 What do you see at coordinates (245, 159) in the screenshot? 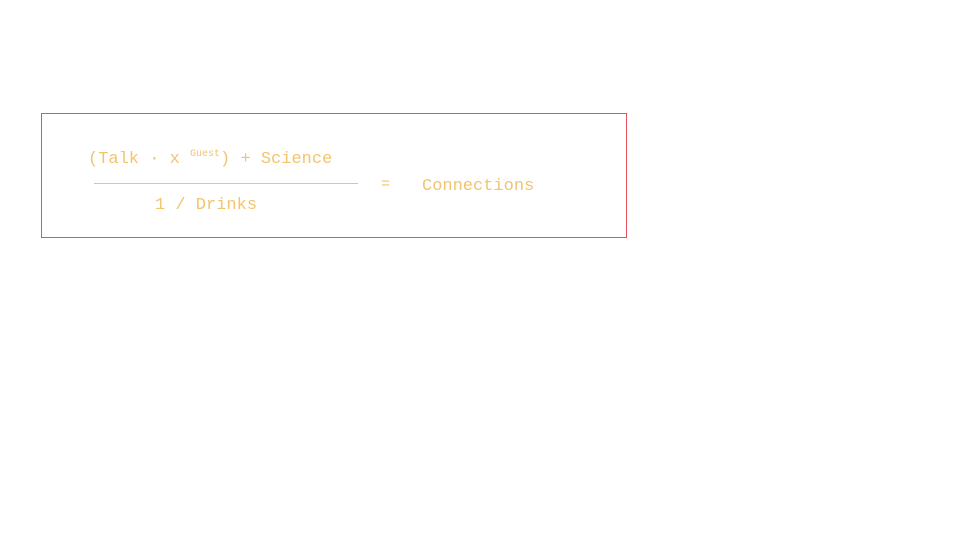
I see `plus-sign: +` at bounding box center [245, 159].